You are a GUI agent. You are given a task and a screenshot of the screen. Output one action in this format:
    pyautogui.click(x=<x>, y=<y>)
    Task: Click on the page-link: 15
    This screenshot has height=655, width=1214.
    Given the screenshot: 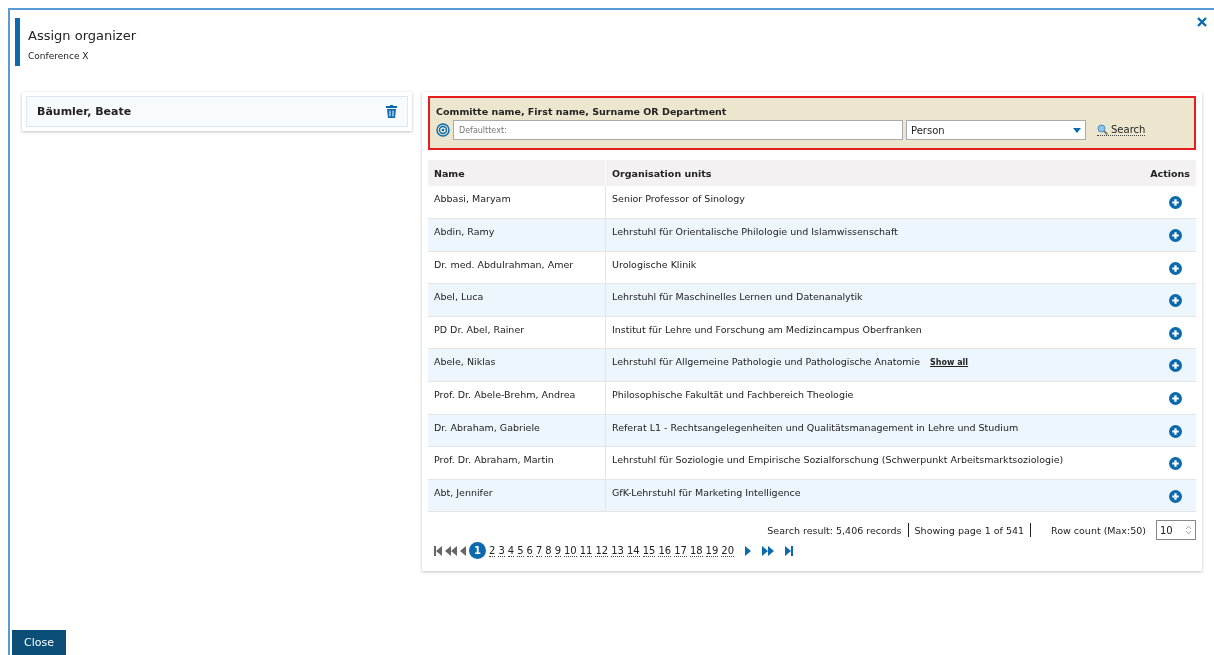 What is the action you would take?
    pyautogui.click(x=649, y=550)
    